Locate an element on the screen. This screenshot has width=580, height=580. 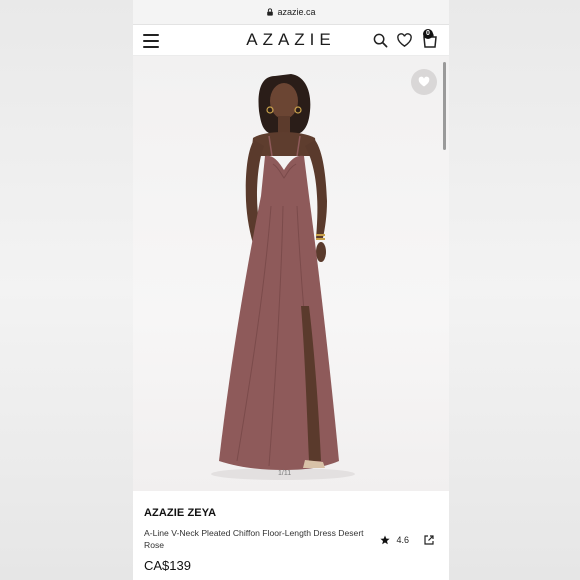
scrollbar is located at coordinates (444, 106).